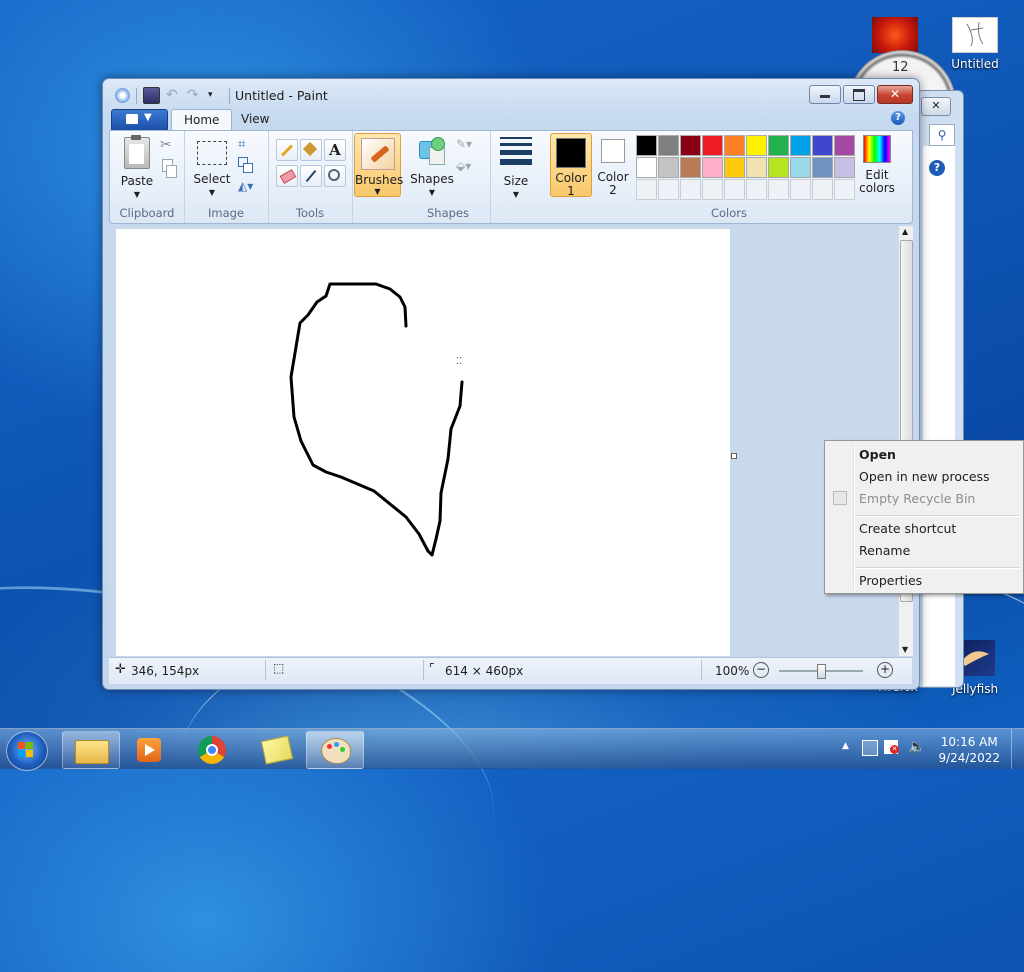 This screenshot has height=972, width=1024. What do you see at coordinates (464, 145) in the screenshot?
I see `outline-icon: ✎▾` at bounding box center [464, 145].